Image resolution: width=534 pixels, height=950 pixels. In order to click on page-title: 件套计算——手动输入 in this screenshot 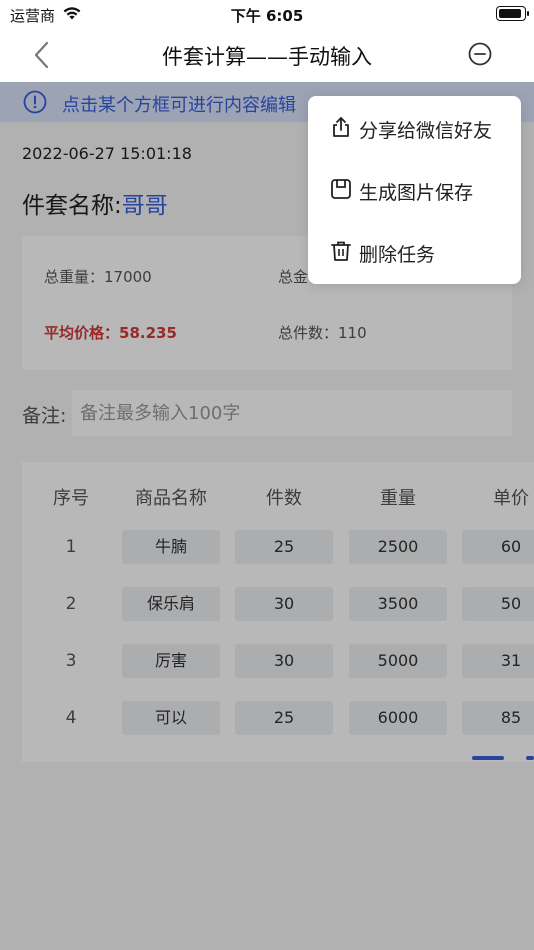, I will do `click(267, 57)`.